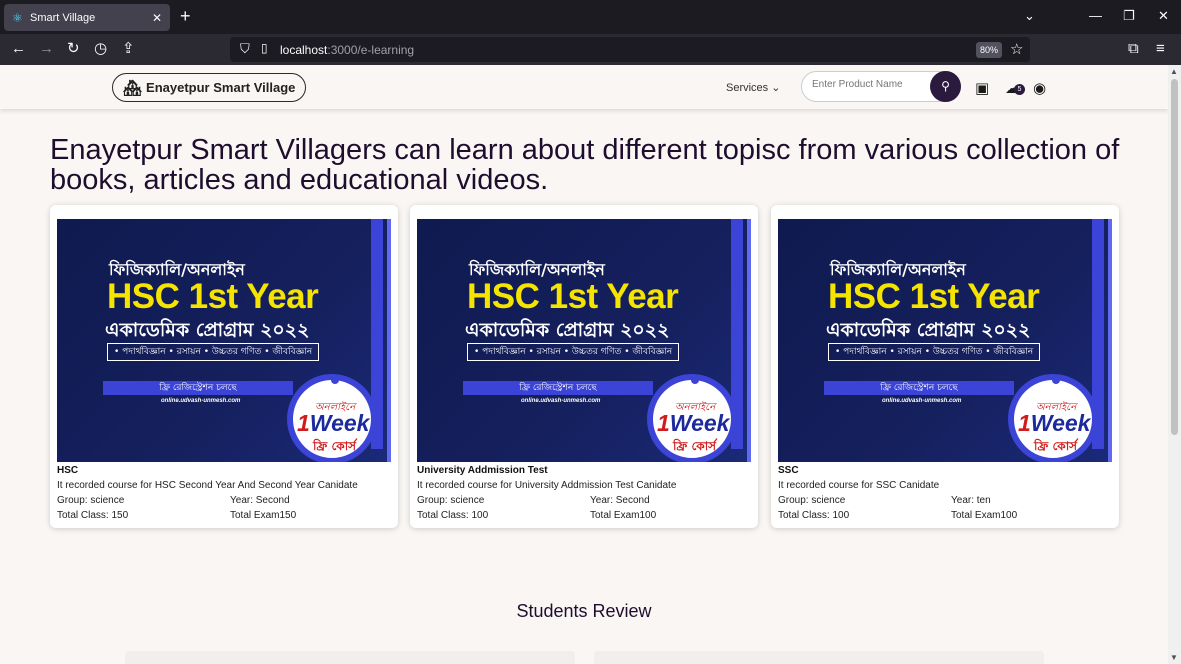 The height and width of the screenshot is (664, 1181). What do you see at coordinates (263, 515) in the screenshot?
I see `course-total-exam: Total Exam150` at bounding box center [263, 515].